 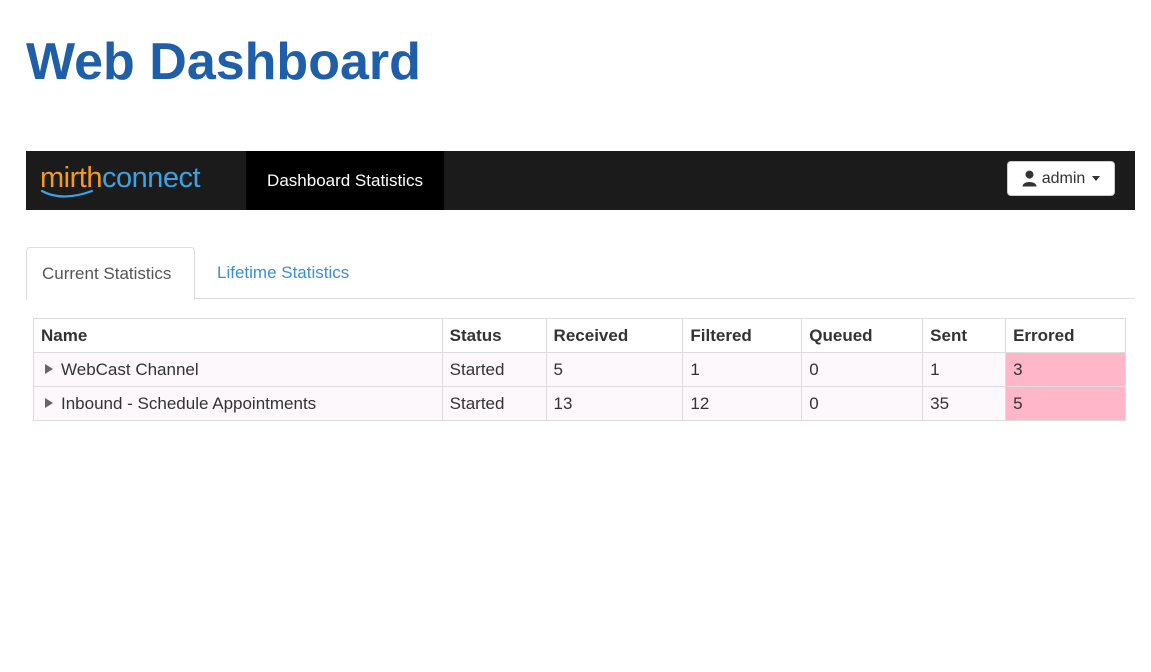 What do you see at coordinates (614, 335) in the screenshot?
I see `column-header-received: Received` at bounding box center [614, 335].